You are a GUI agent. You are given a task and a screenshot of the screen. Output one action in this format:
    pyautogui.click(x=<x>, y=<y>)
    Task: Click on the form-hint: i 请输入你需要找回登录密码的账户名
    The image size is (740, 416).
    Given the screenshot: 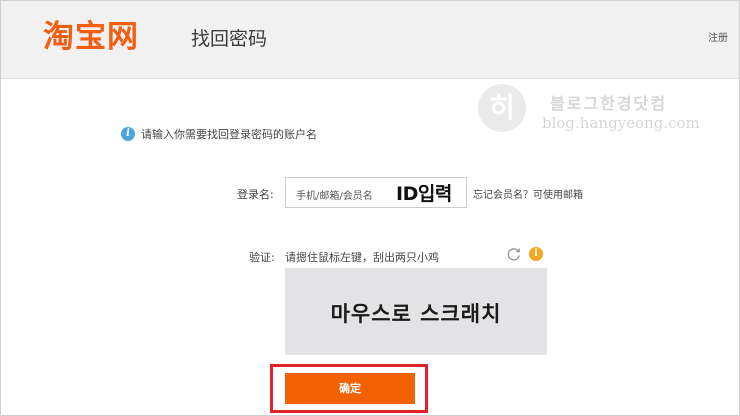 What is the action you would take?
    pyautogui.click(x=219, y=134)
    